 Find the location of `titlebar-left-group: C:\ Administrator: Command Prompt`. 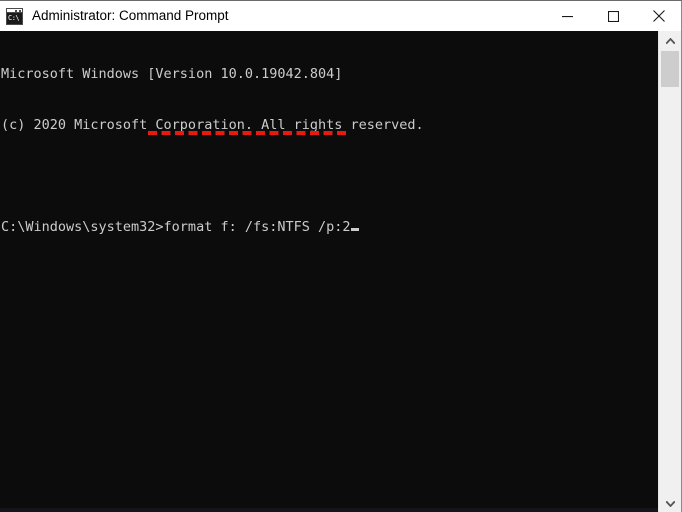

titlebar-left-group: C:\ Administrator: Command Prompt is located at coordinates (272, 16).